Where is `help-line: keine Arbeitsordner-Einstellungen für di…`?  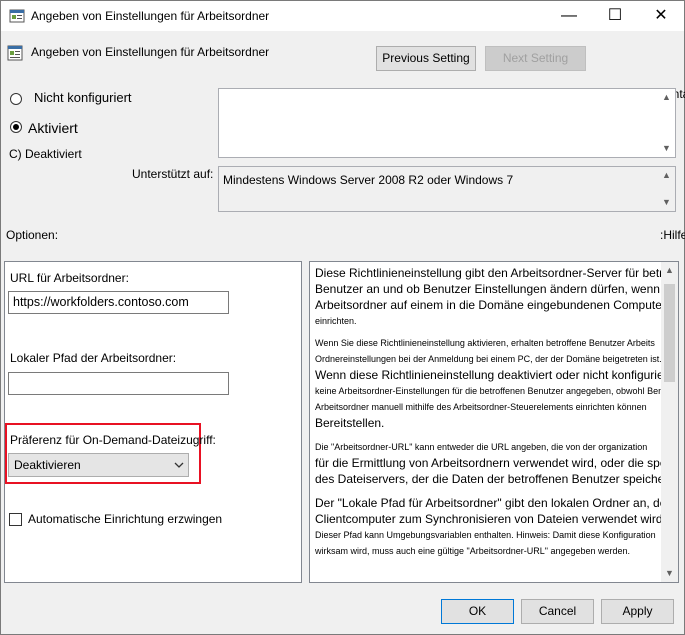
help-line: keine Arbeitsordner-Einstellungen für di… is located at coordinates (497, 391).